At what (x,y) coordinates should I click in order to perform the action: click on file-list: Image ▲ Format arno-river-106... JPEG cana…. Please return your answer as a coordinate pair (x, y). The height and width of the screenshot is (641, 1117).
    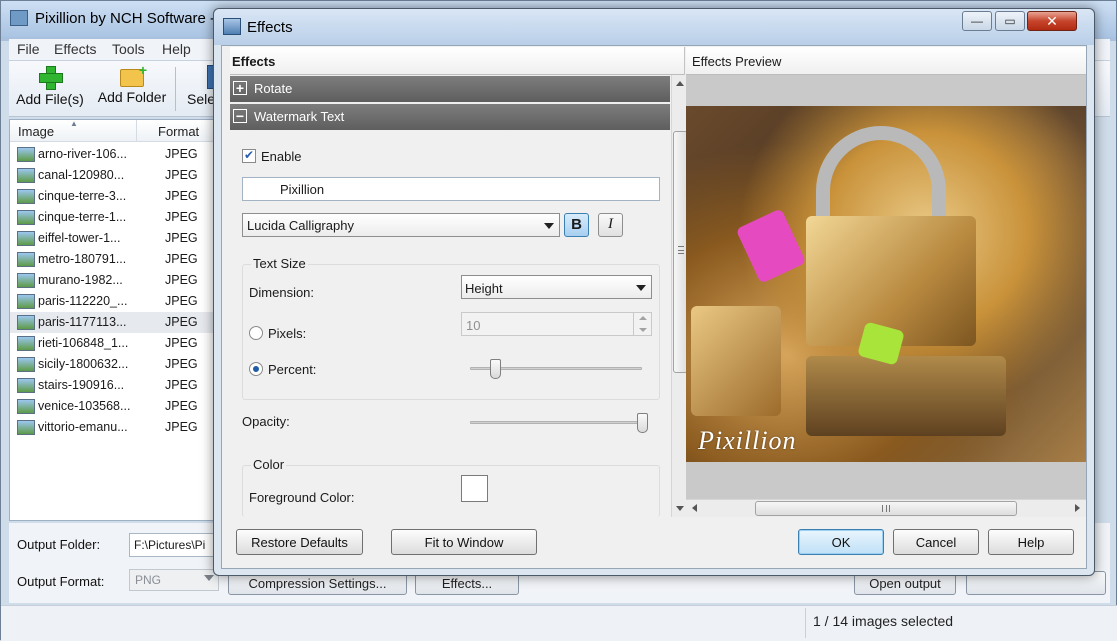
    Looking at the image, I should click on (114, 320).